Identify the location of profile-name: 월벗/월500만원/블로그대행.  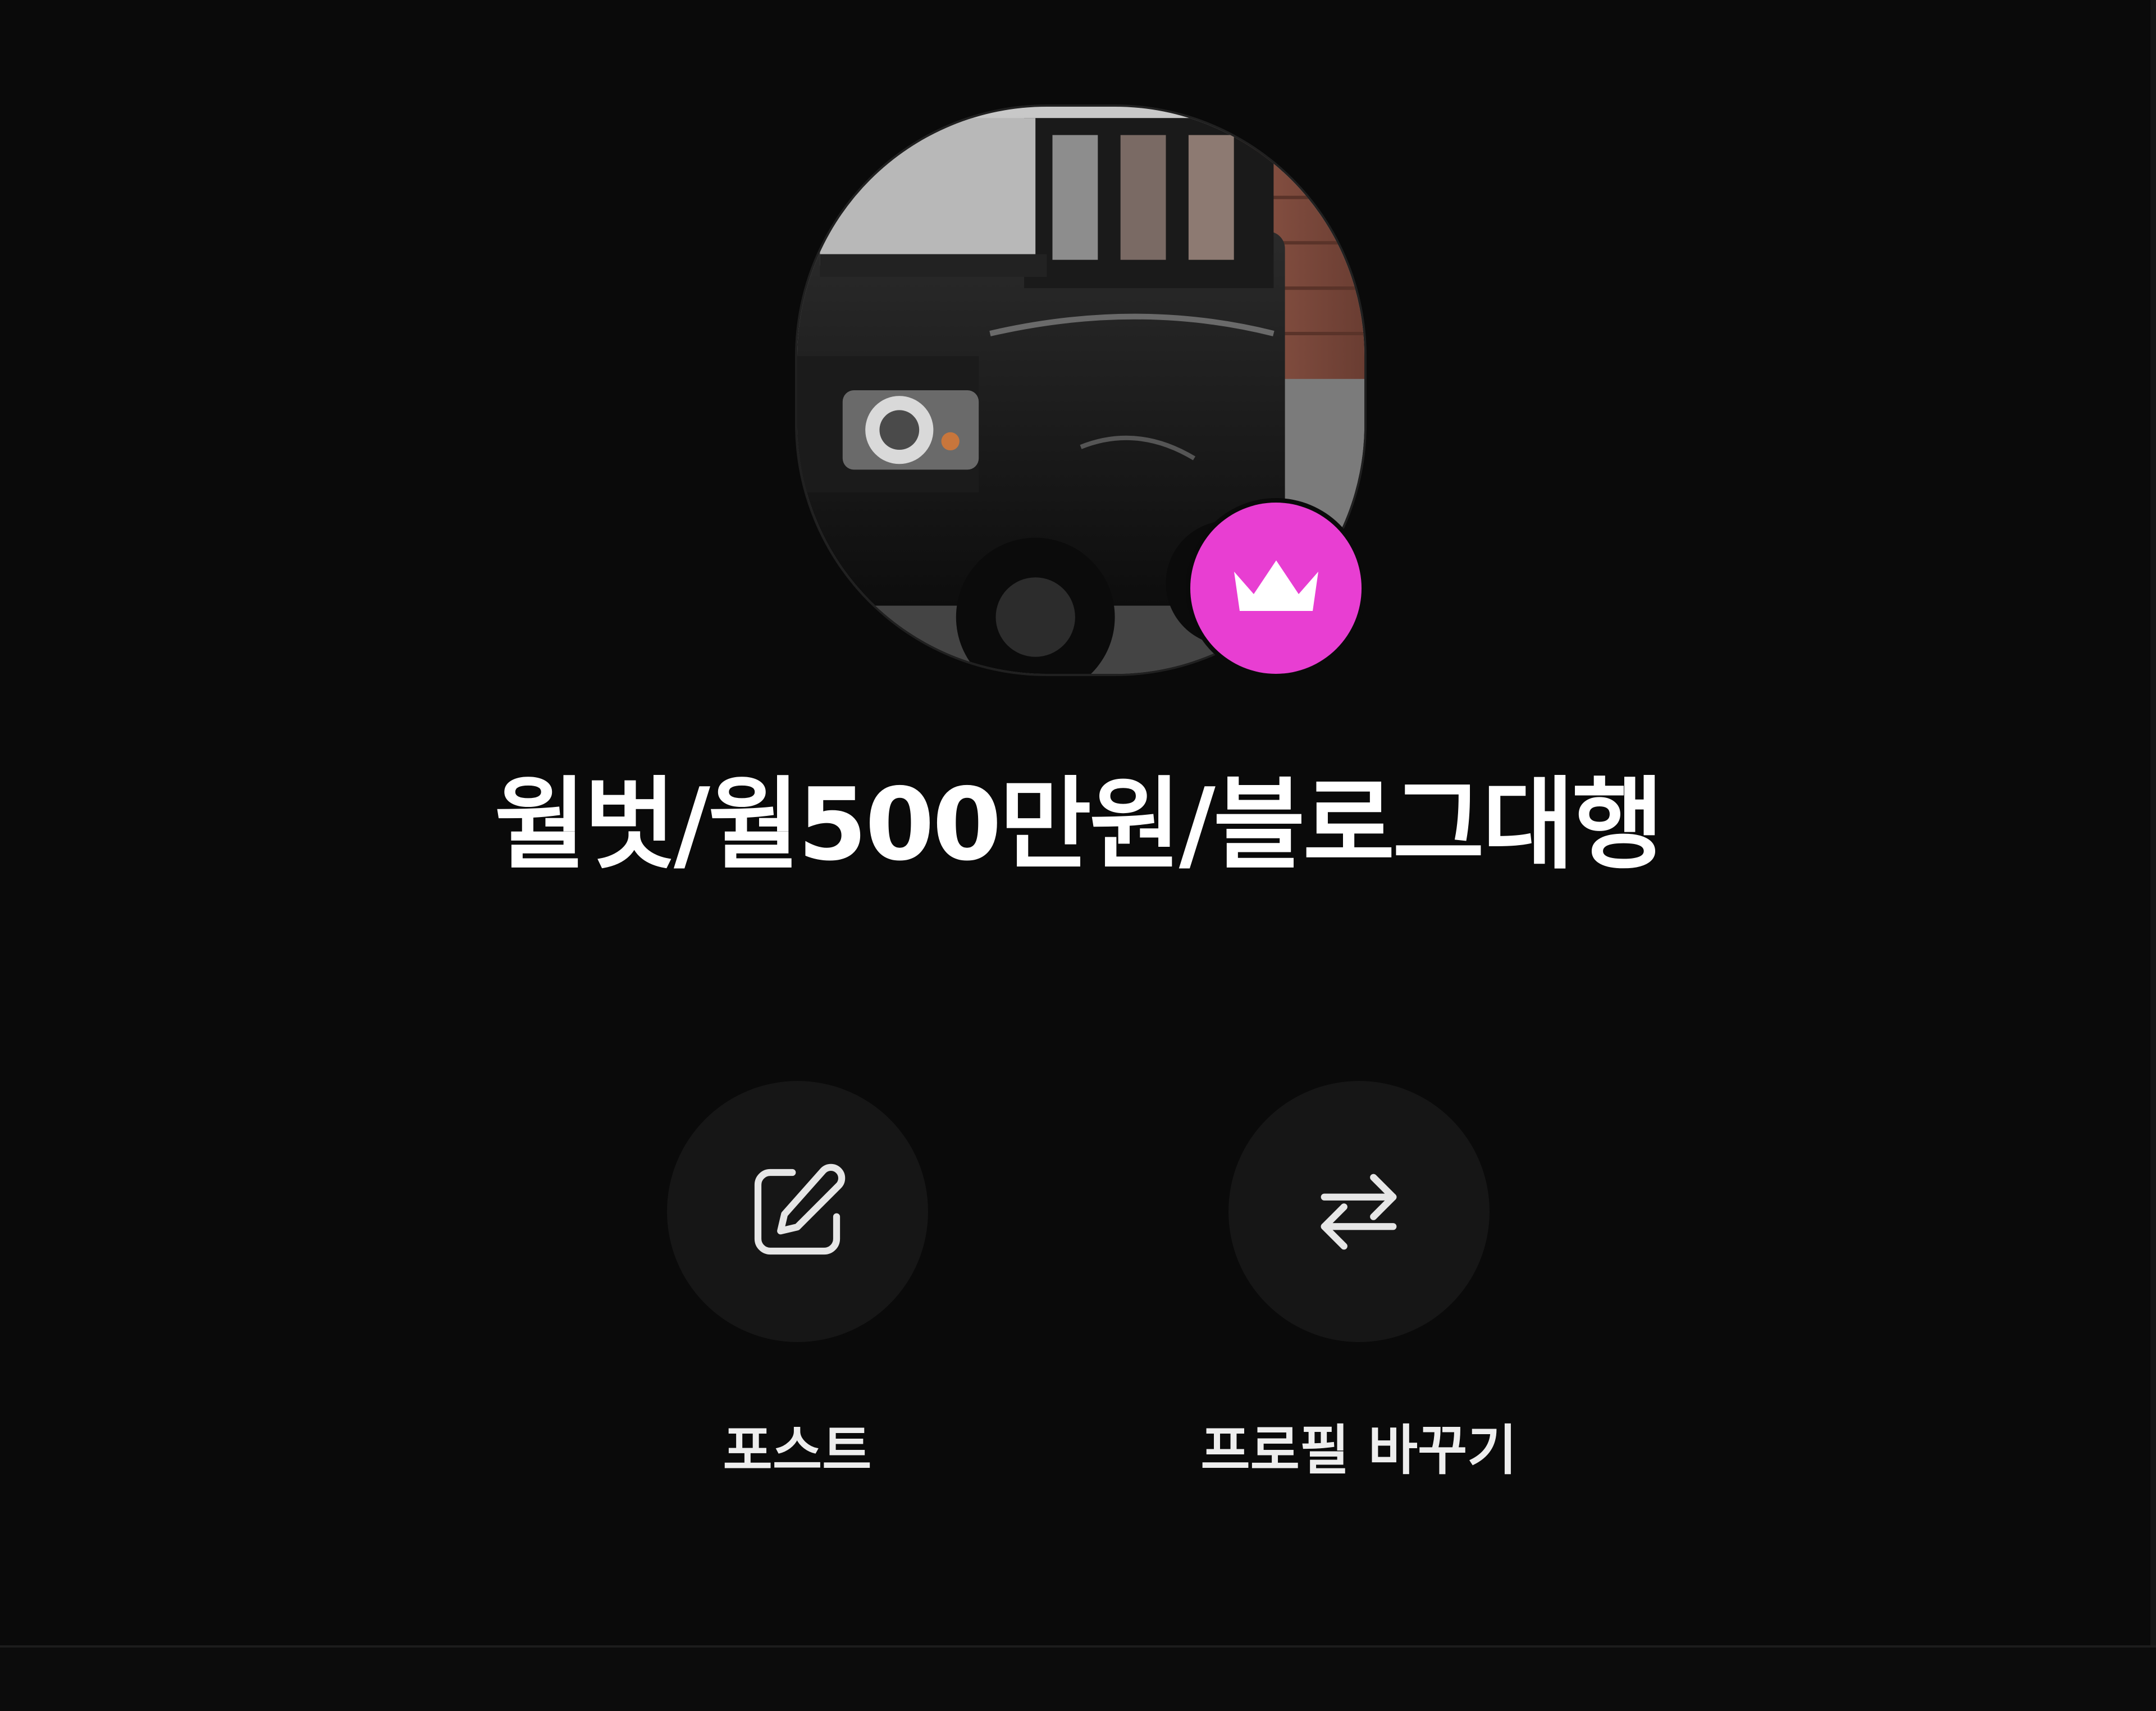
(1079, 824).